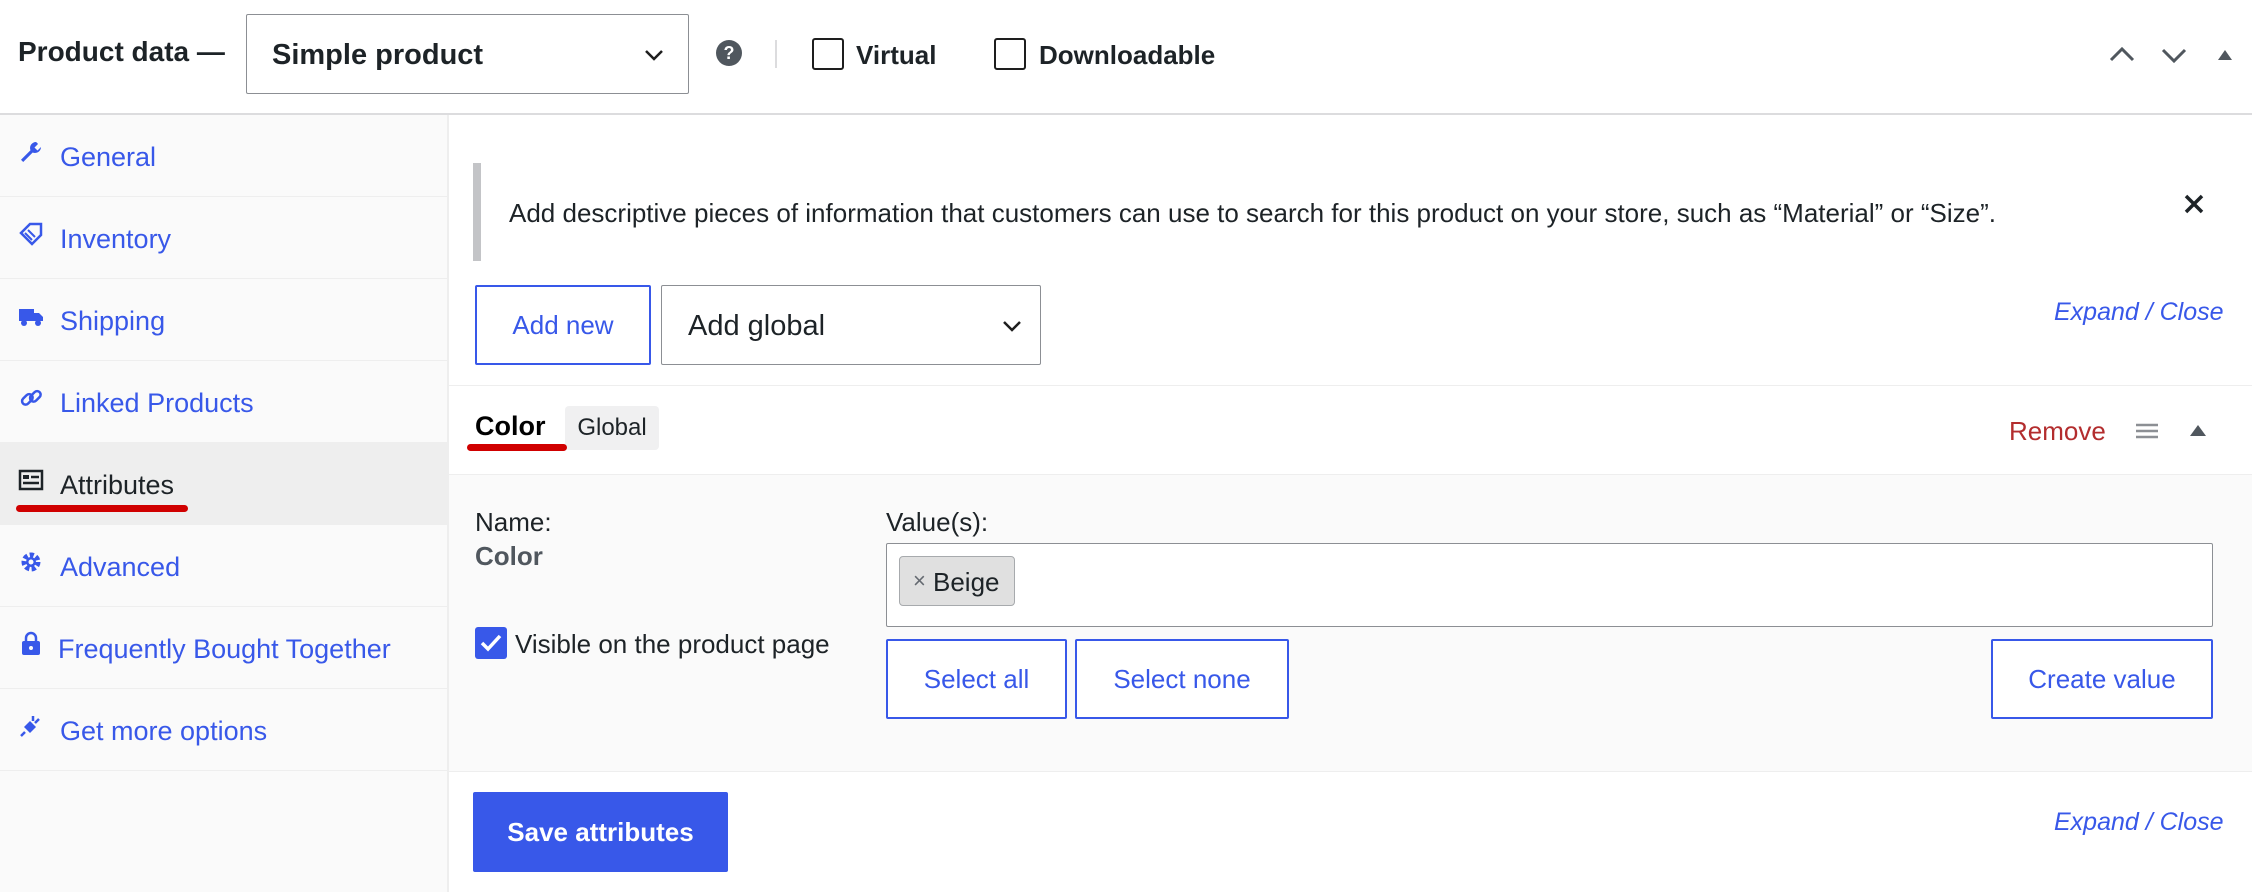  Describe the element at coordinates (223, 320) in the screenshot. I see `sidebar-item-shipping: Shipping` at that location.